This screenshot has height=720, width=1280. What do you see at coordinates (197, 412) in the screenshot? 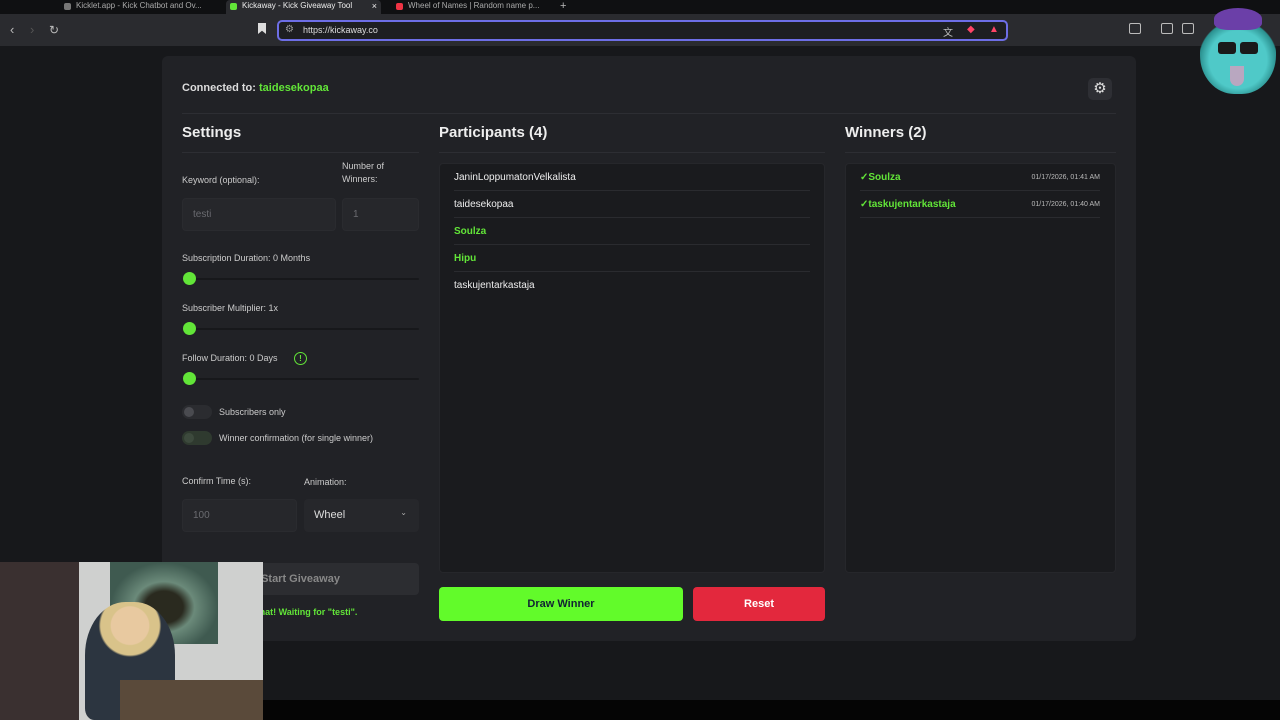
I see `subscribers-only-toggle` at bounding box center [197, 412].